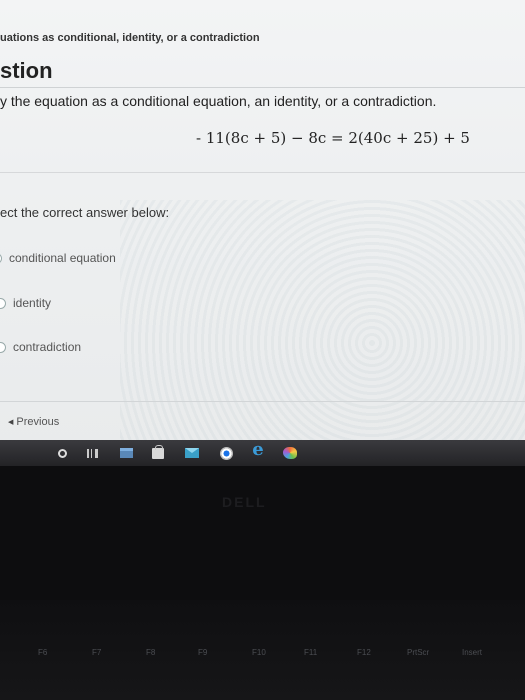 The image size is (525, 700). What do you see at coordinates (85, 212) in the screenshot?
I see `answer-prompt: ect the correct answer below:` at bounding box center [85, 212].